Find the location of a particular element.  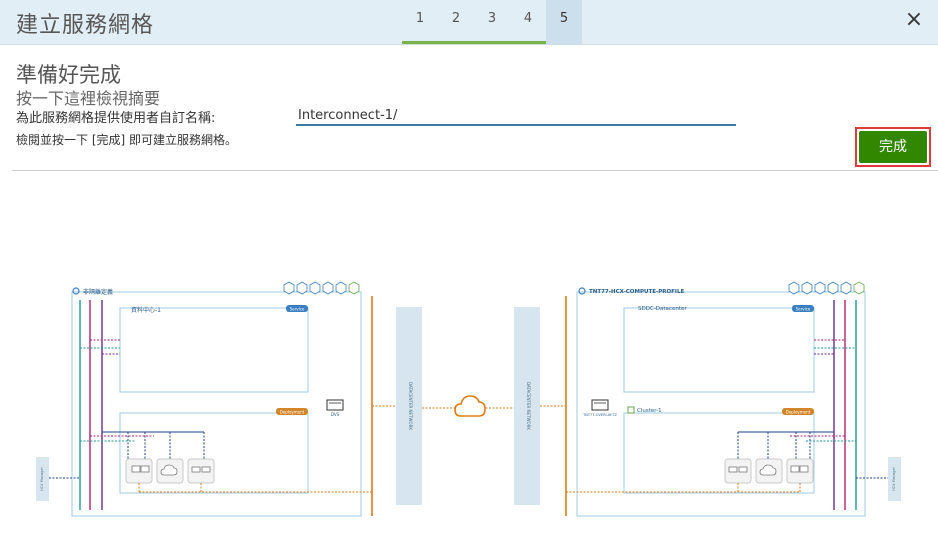

wizard-header: 建立服務網格 1 2 3 4 5 × is located at coordinates (469, 22).